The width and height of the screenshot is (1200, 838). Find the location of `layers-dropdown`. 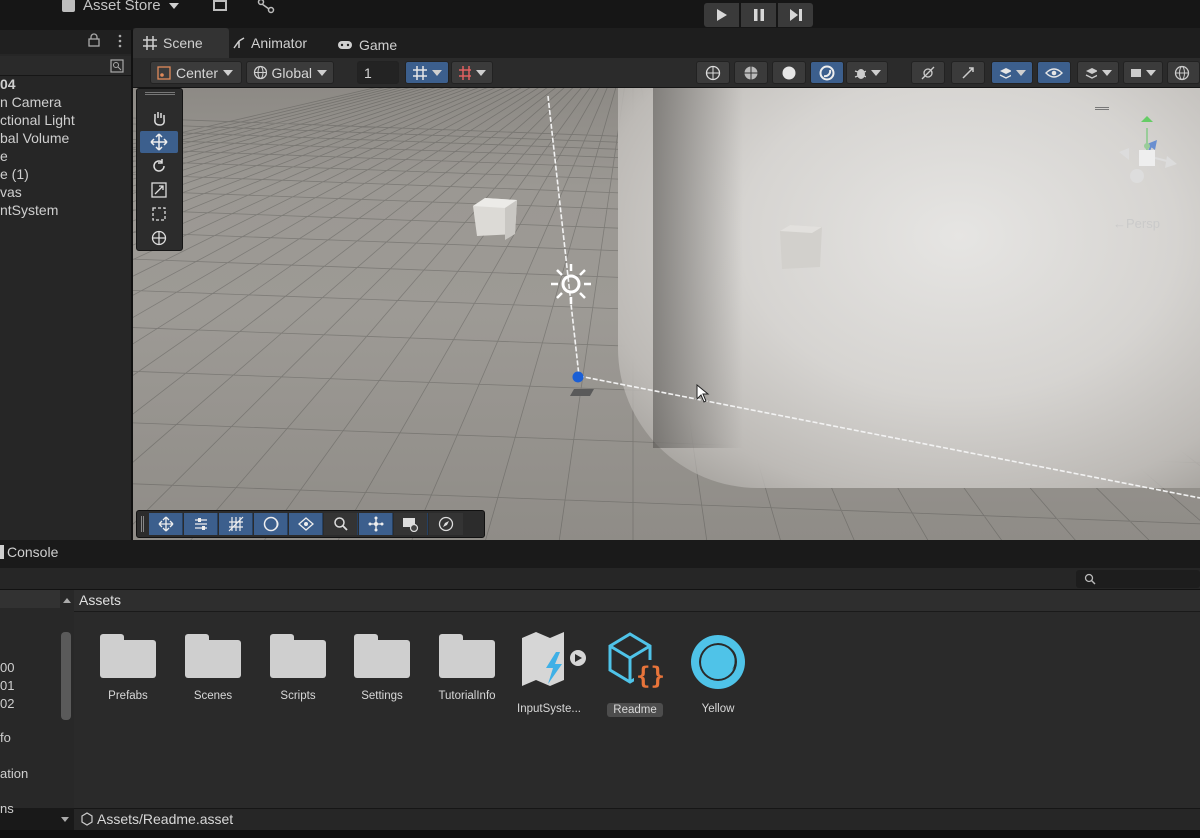

layers-dropdown is located at coordinates (1098, 72).